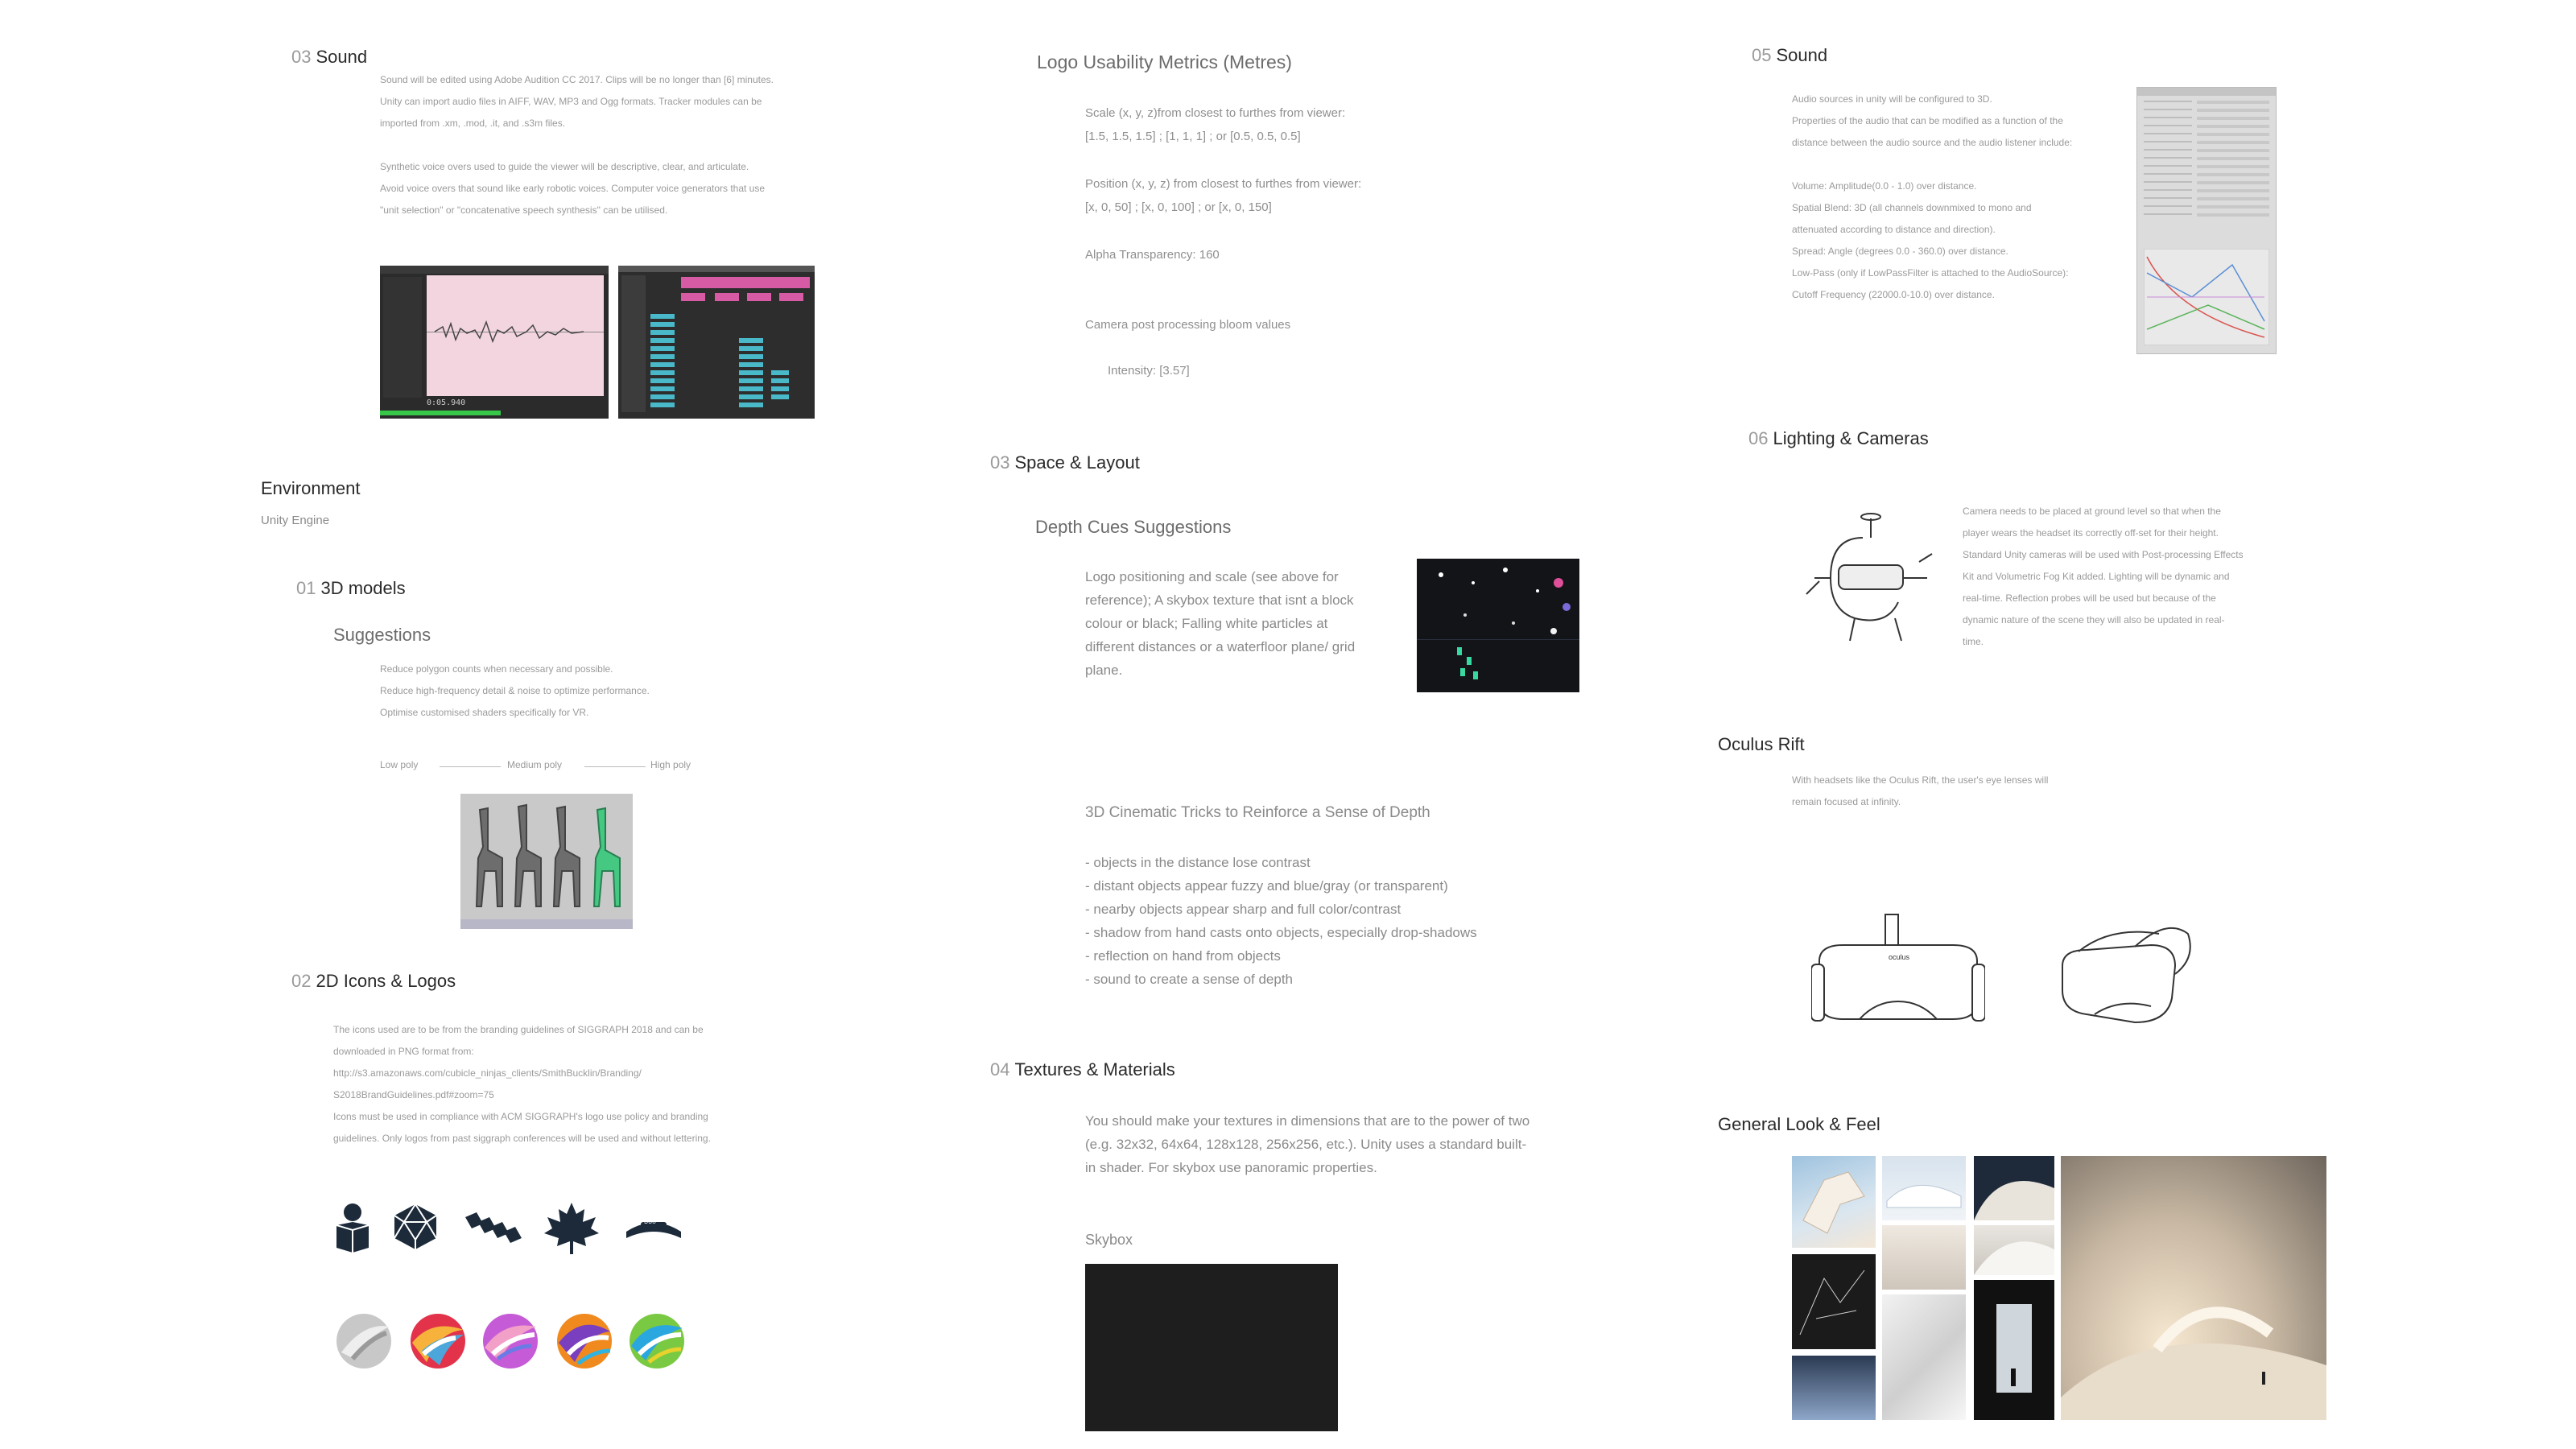  I want to click on oculus-side-icon, so click(2126, 975).